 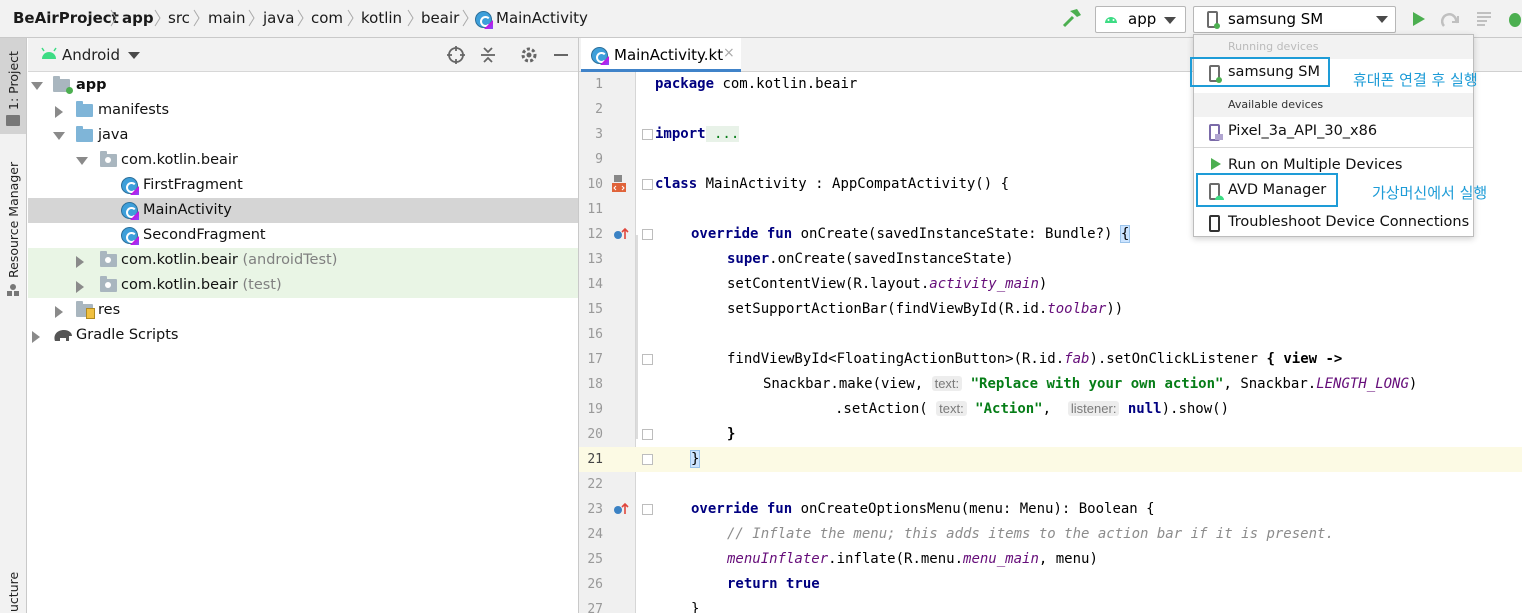 What do you see at coordinates (695, 459) in the screenshot?
I see `brace-match: }` at bounding box center [695, 459].